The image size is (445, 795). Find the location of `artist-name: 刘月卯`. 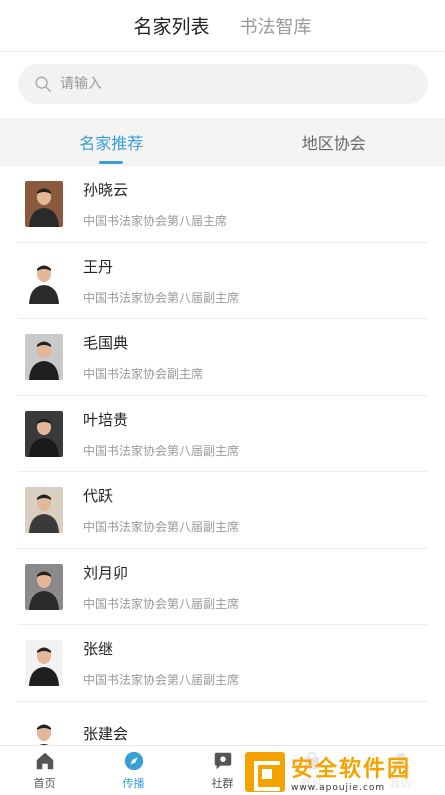

artist-name: 刘月卯 is located at coordinates (106, 572).